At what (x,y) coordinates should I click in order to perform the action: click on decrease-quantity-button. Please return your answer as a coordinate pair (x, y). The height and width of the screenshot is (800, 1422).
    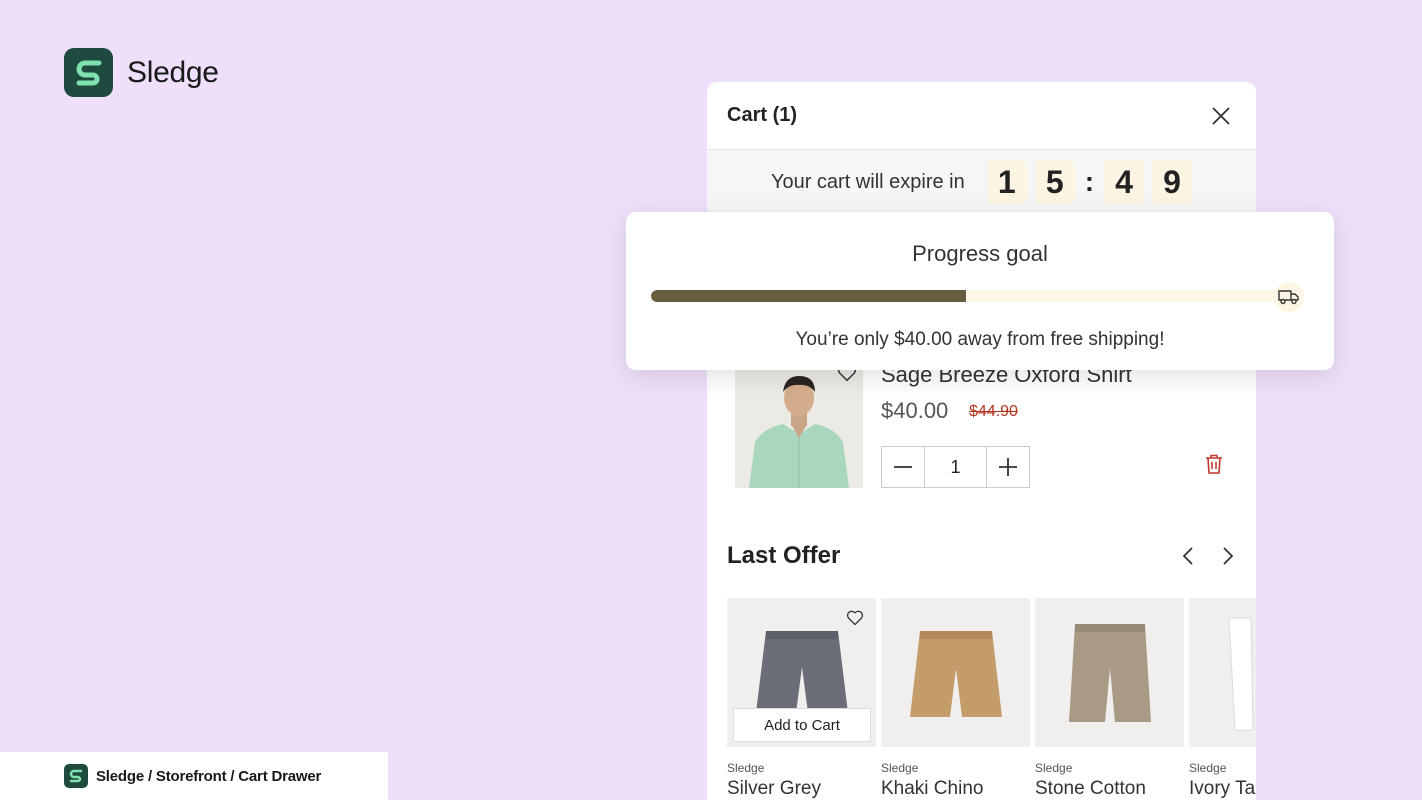
    Looking at the image, I should click on (903, 467).